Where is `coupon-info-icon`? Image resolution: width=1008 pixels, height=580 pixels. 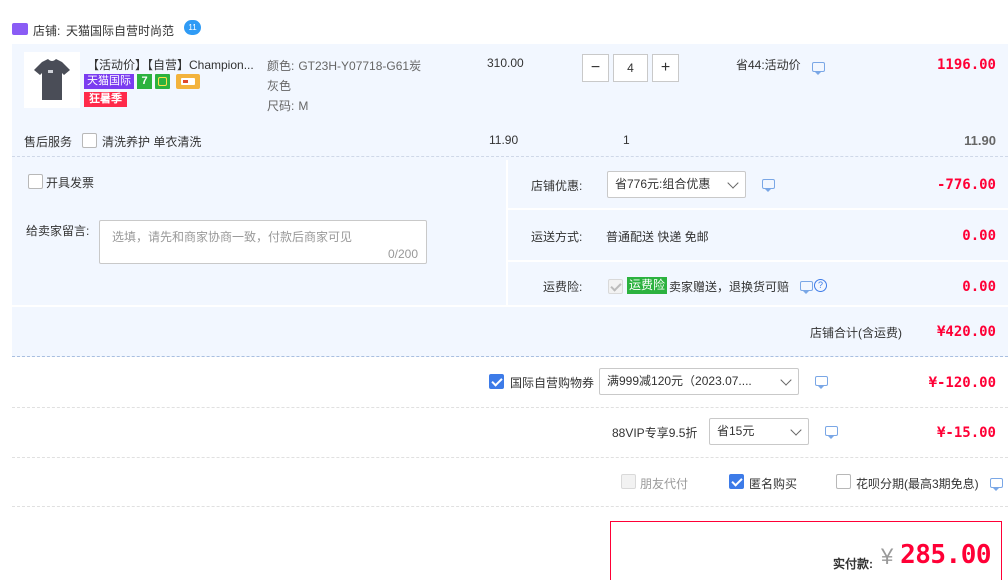
coupon-info-icon is located at coordinates (821, 382).